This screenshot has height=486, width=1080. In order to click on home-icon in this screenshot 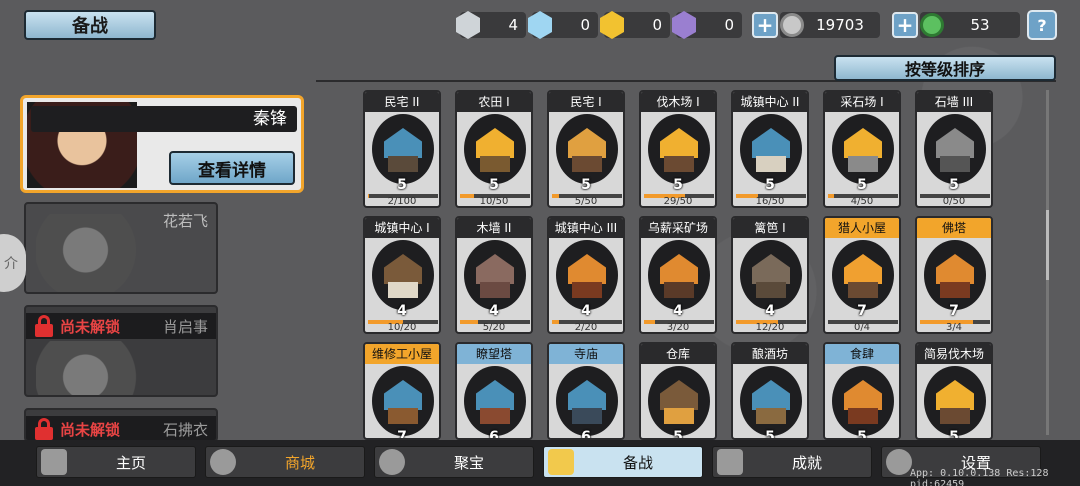, I will do `click(54, 462)`.